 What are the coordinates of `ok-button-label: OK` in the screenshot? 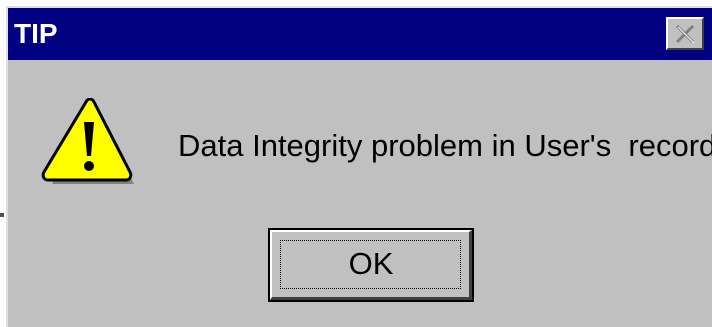 It's located at (371, 263).